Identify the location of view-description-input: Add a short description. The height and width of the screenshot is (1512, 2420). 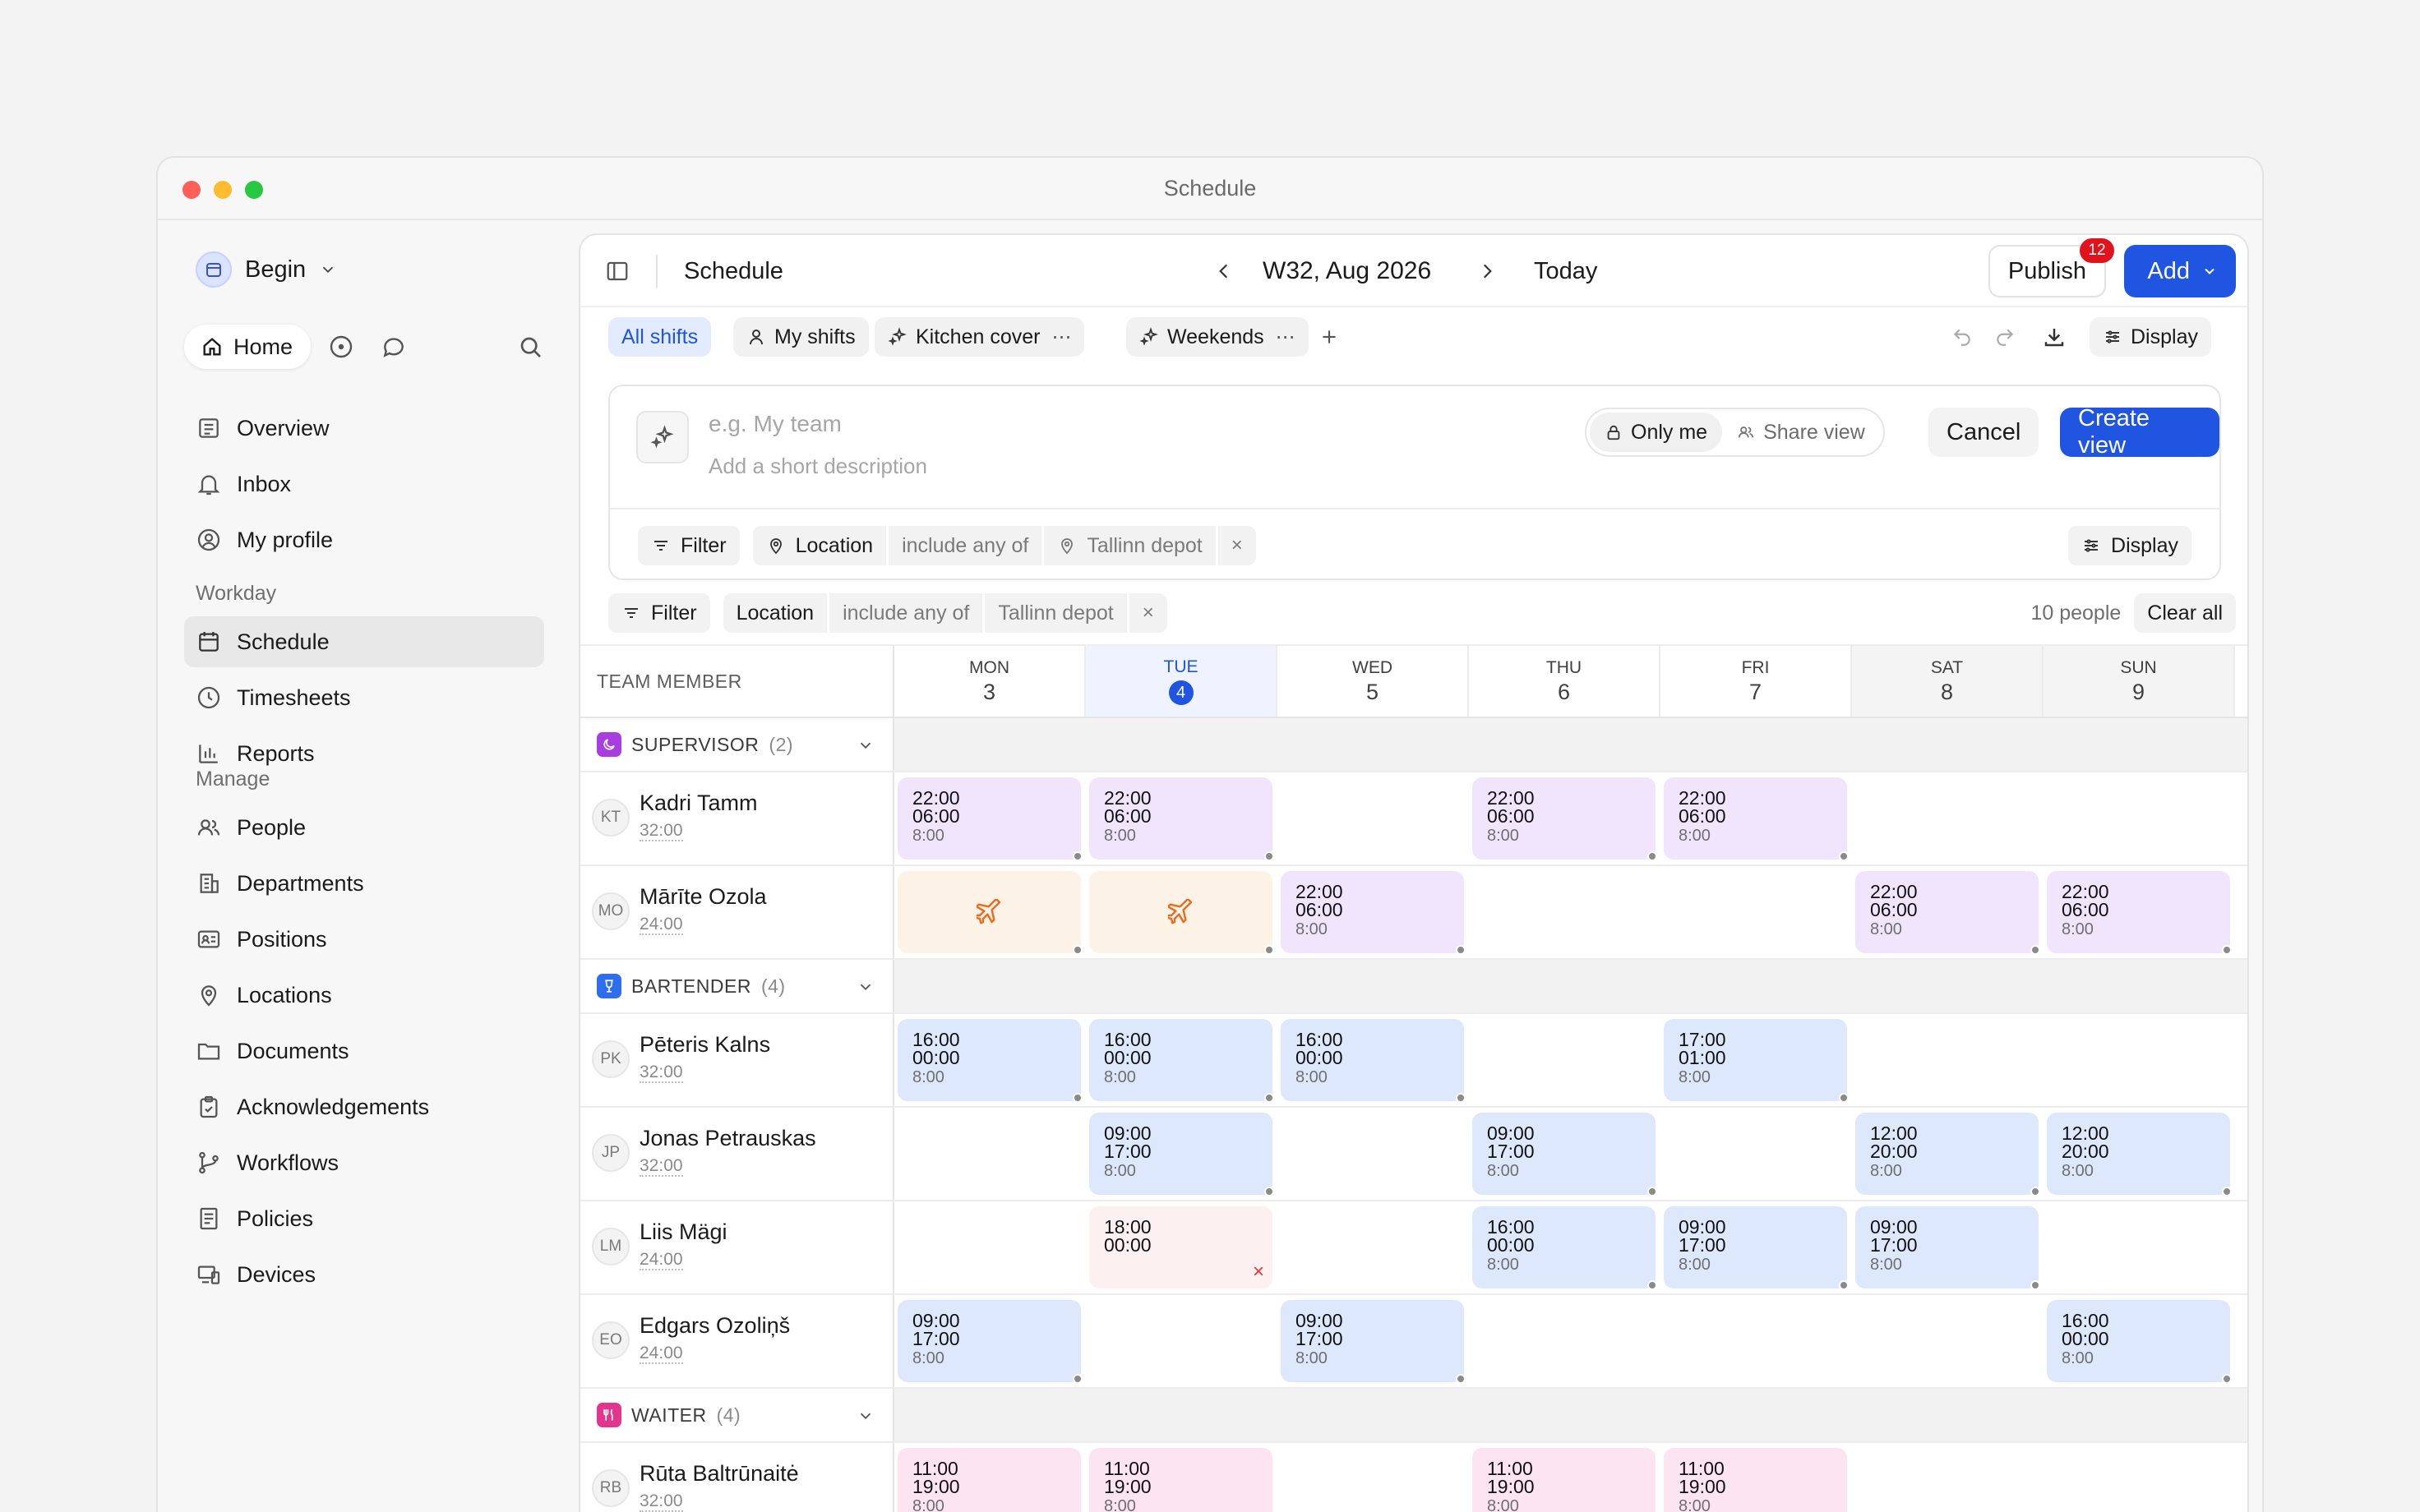
(818, 467).